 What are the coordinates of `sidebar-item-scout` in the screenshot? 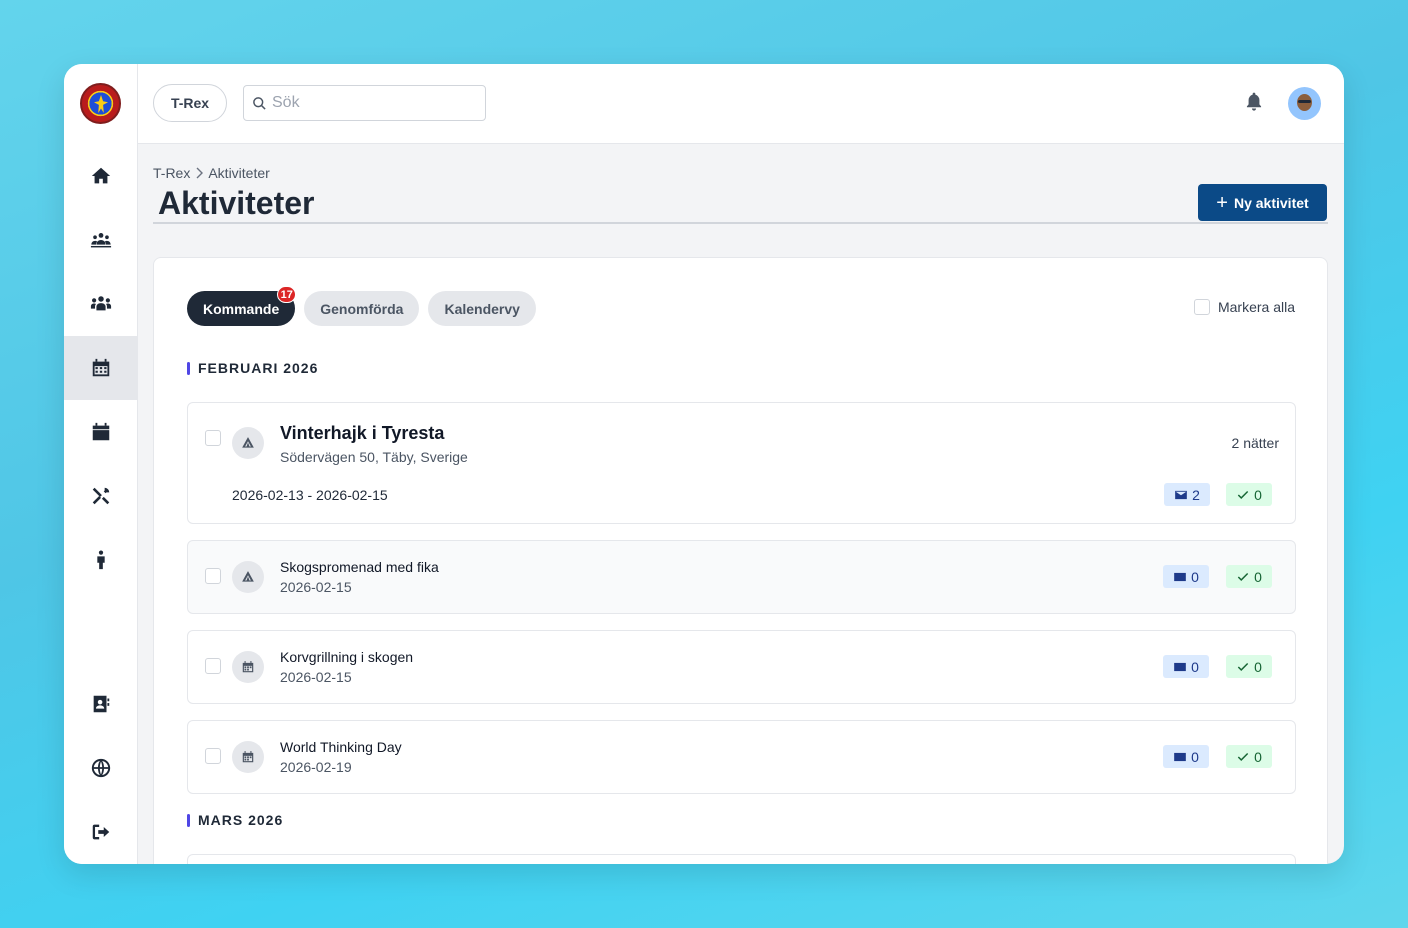 It's located at (101, 560).